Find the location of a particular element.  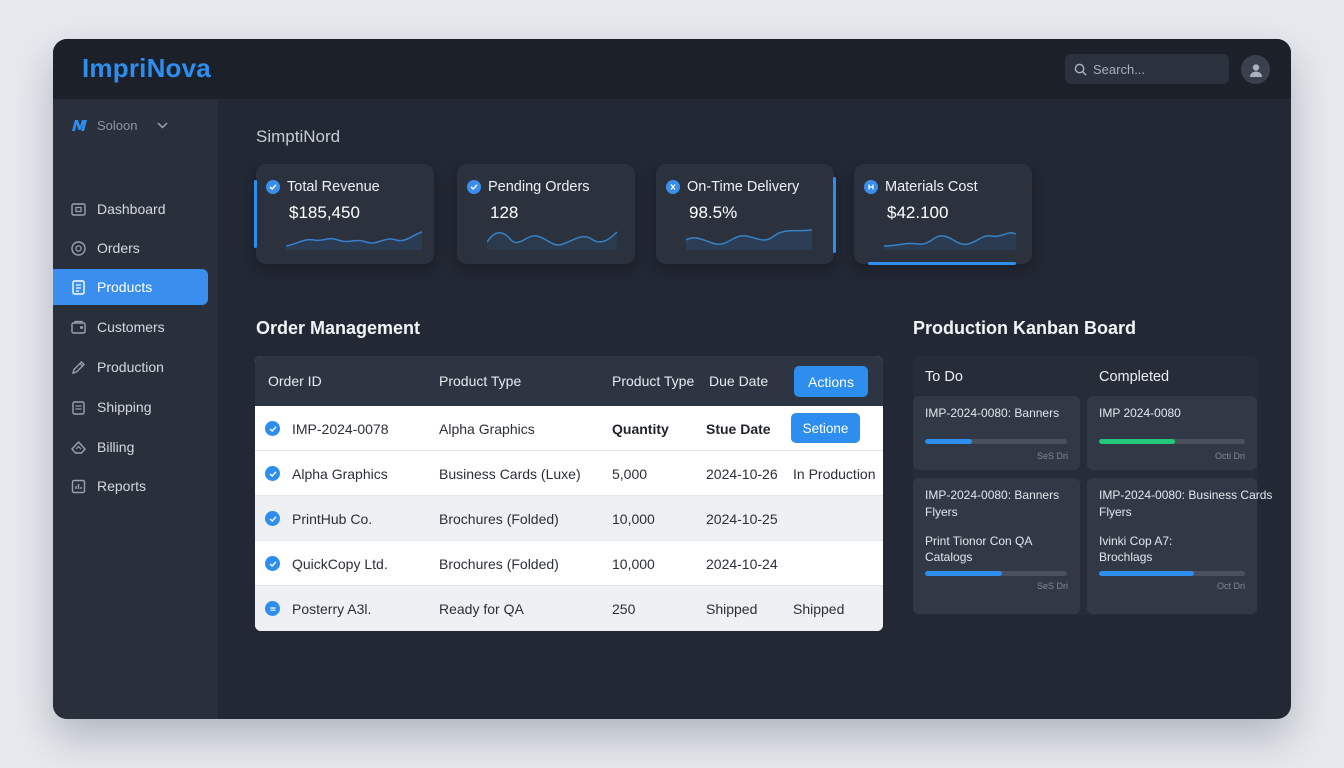

billing-icon is located at coordinates (78, 447).